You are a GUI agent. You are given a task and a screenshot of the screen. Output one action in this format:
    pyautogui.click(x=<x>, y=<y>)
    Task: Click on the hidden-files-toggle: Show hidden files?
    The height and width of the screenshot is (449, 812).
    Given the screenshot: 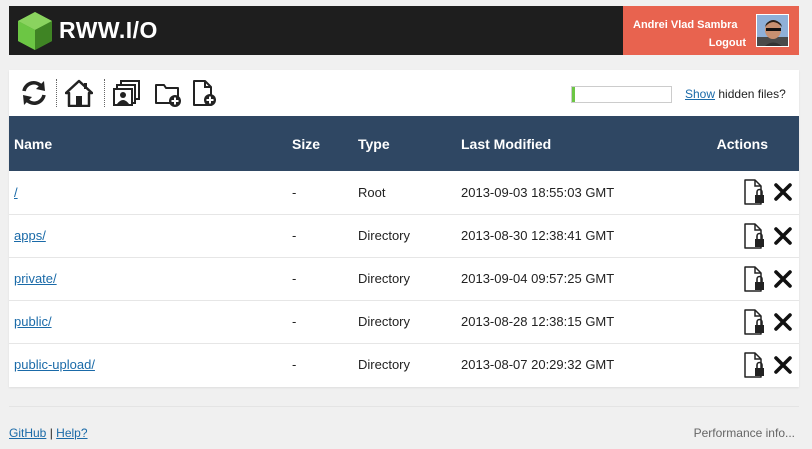 What is the action you would take?
    pyautogui.click(x=735, y=94)
    